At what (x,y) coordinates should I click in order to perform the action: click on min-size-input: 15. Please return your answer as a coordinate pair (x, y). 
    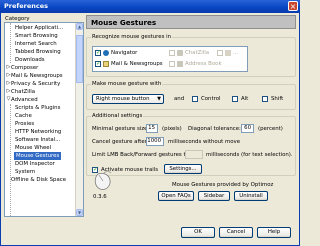
    Looking at the image, I should click on (152, 128).